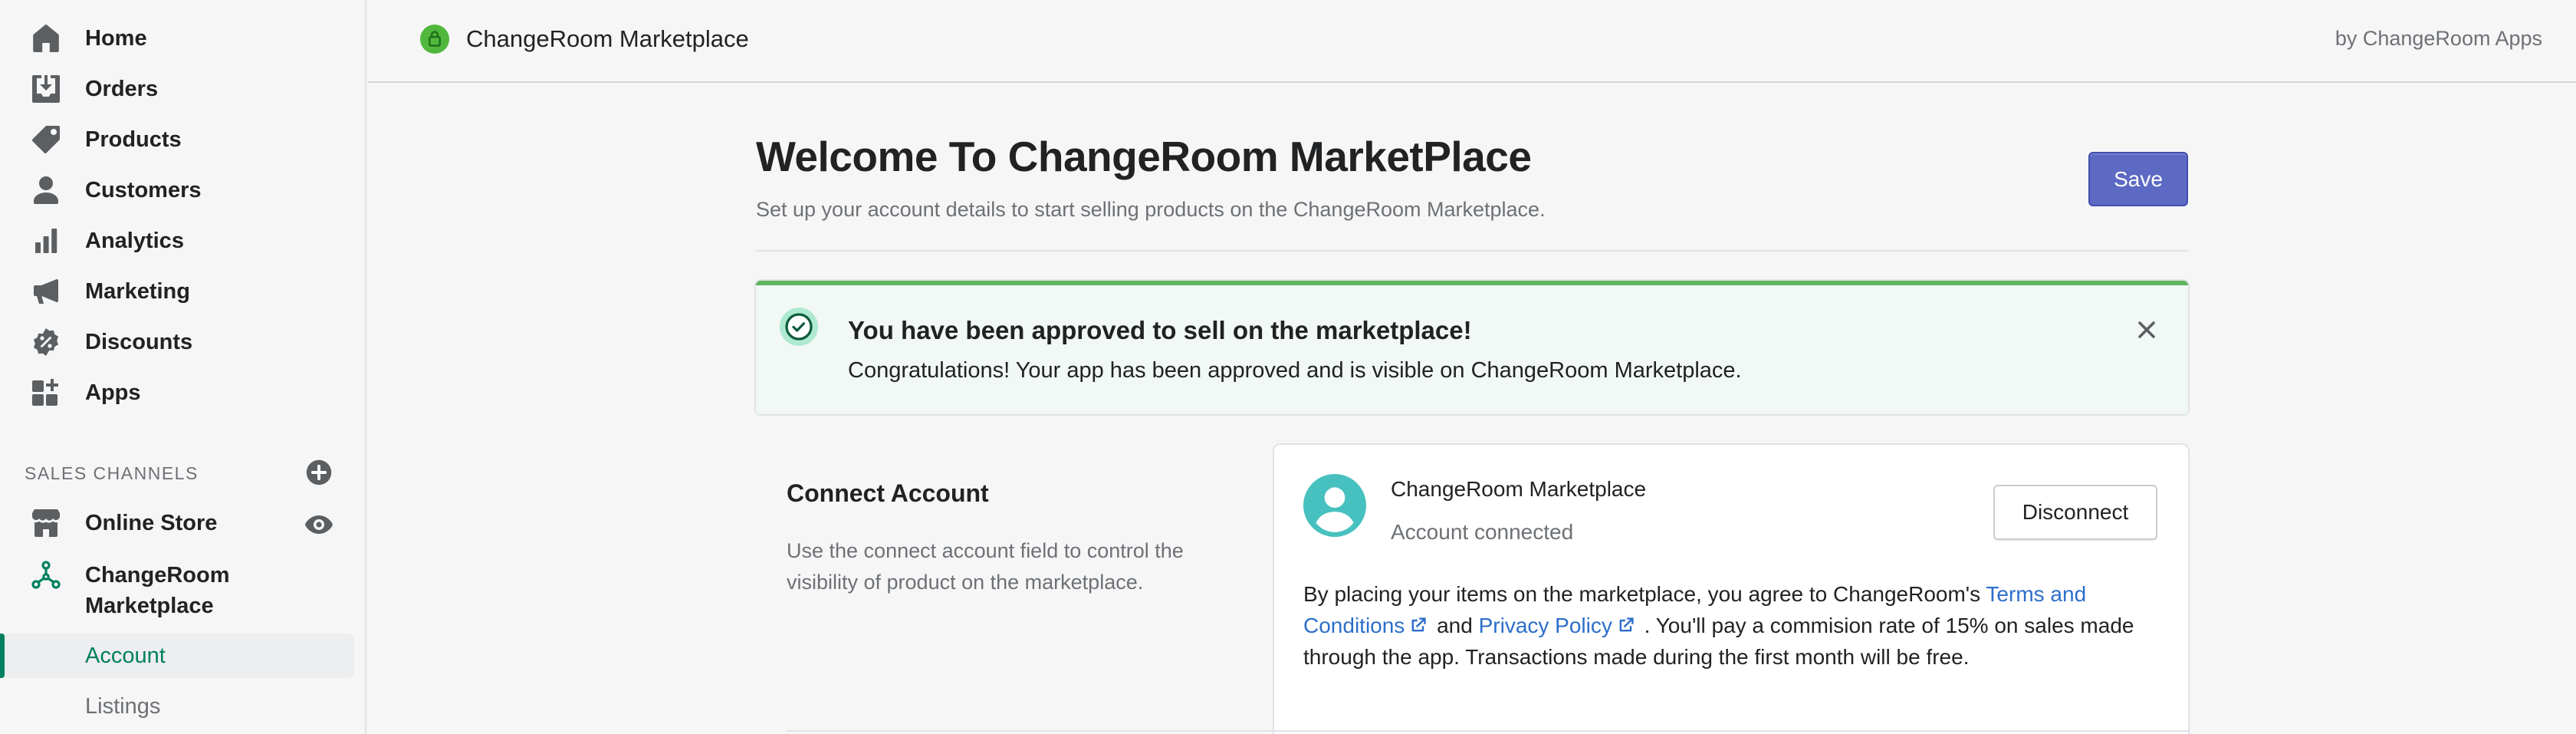 The height and width of the screenshot is (734, 2576). I want to click on app-title: ChangeRoom Marketplace, so click(608, 38).